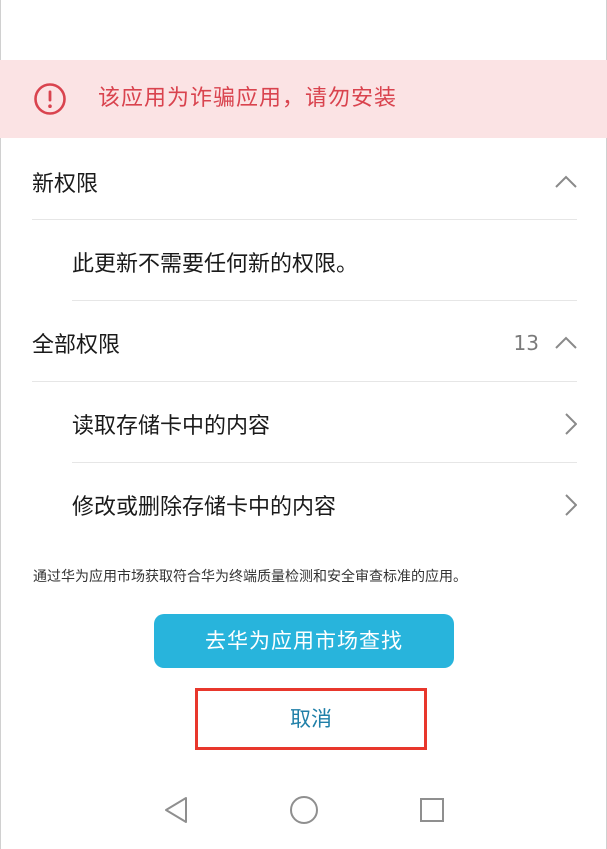 Image resolution: width=607 pixels, height=849 pixels. Describe the element at coordinates (304, 343) in the screenshot. I see `all-permissions-header: 全部权限 13` at that location.